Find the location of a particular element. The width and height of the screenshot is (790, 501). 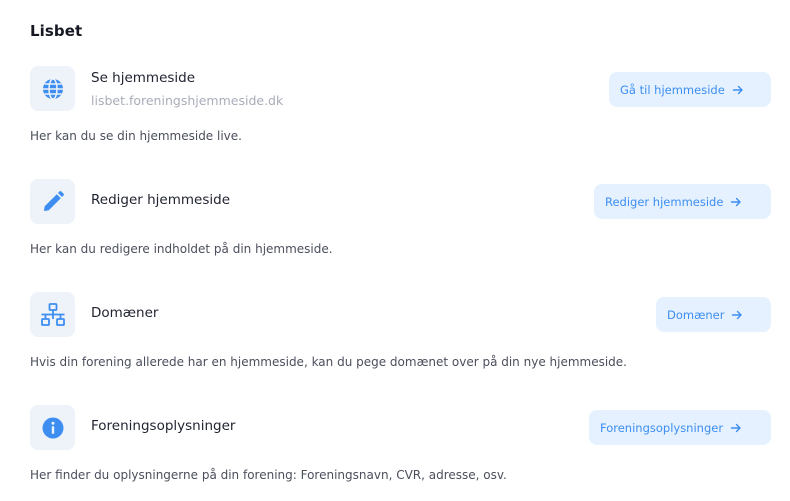

info-icon-box is located at coordinates (52, 427).